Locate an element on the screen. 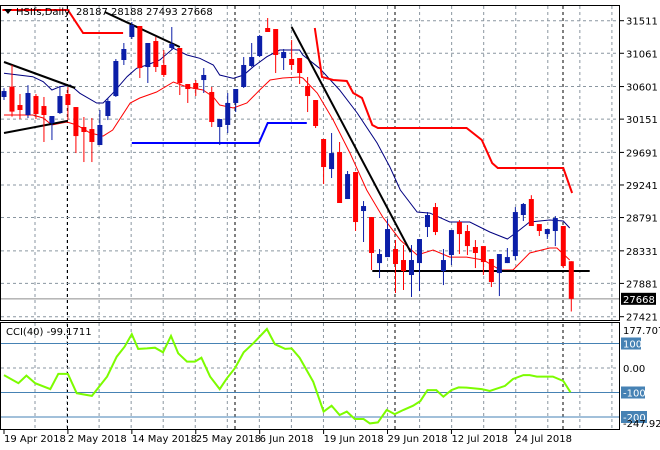 This screenshot has height=450, width=660. price-tick-label: 28331 is located at coordinates (642, 252).